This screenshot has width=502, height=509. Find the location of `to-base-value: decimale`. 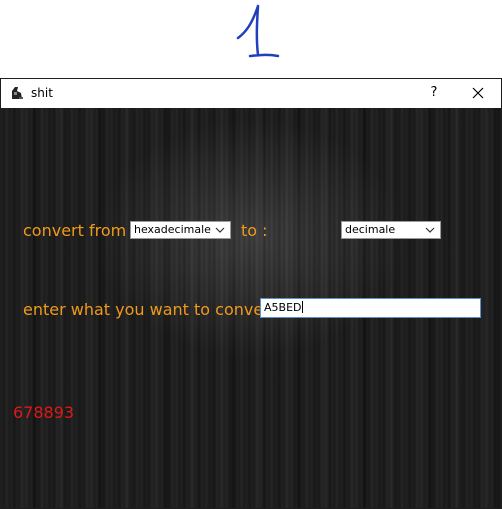

to-base-value: decimale is located at coordinates (370, 229).